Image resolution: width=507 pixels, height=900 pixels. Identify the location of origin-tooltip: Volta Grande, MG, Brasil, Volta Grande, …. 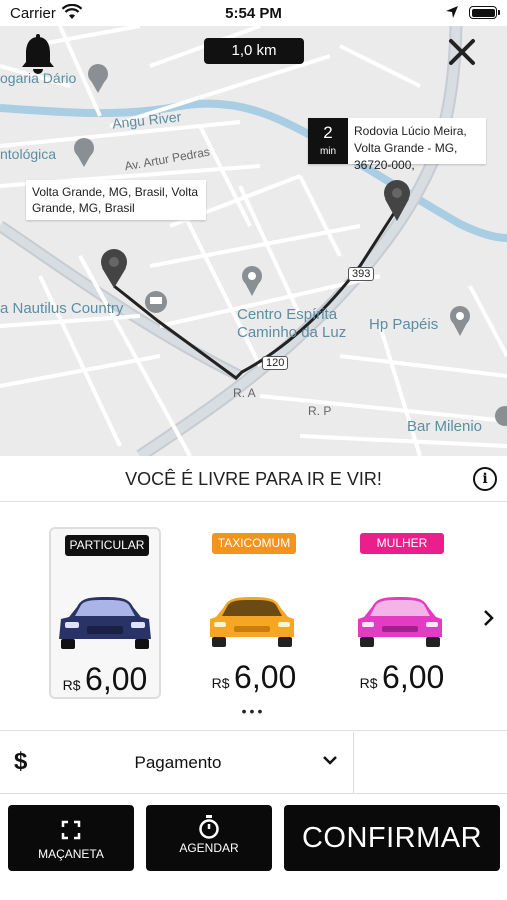
(116, 200).